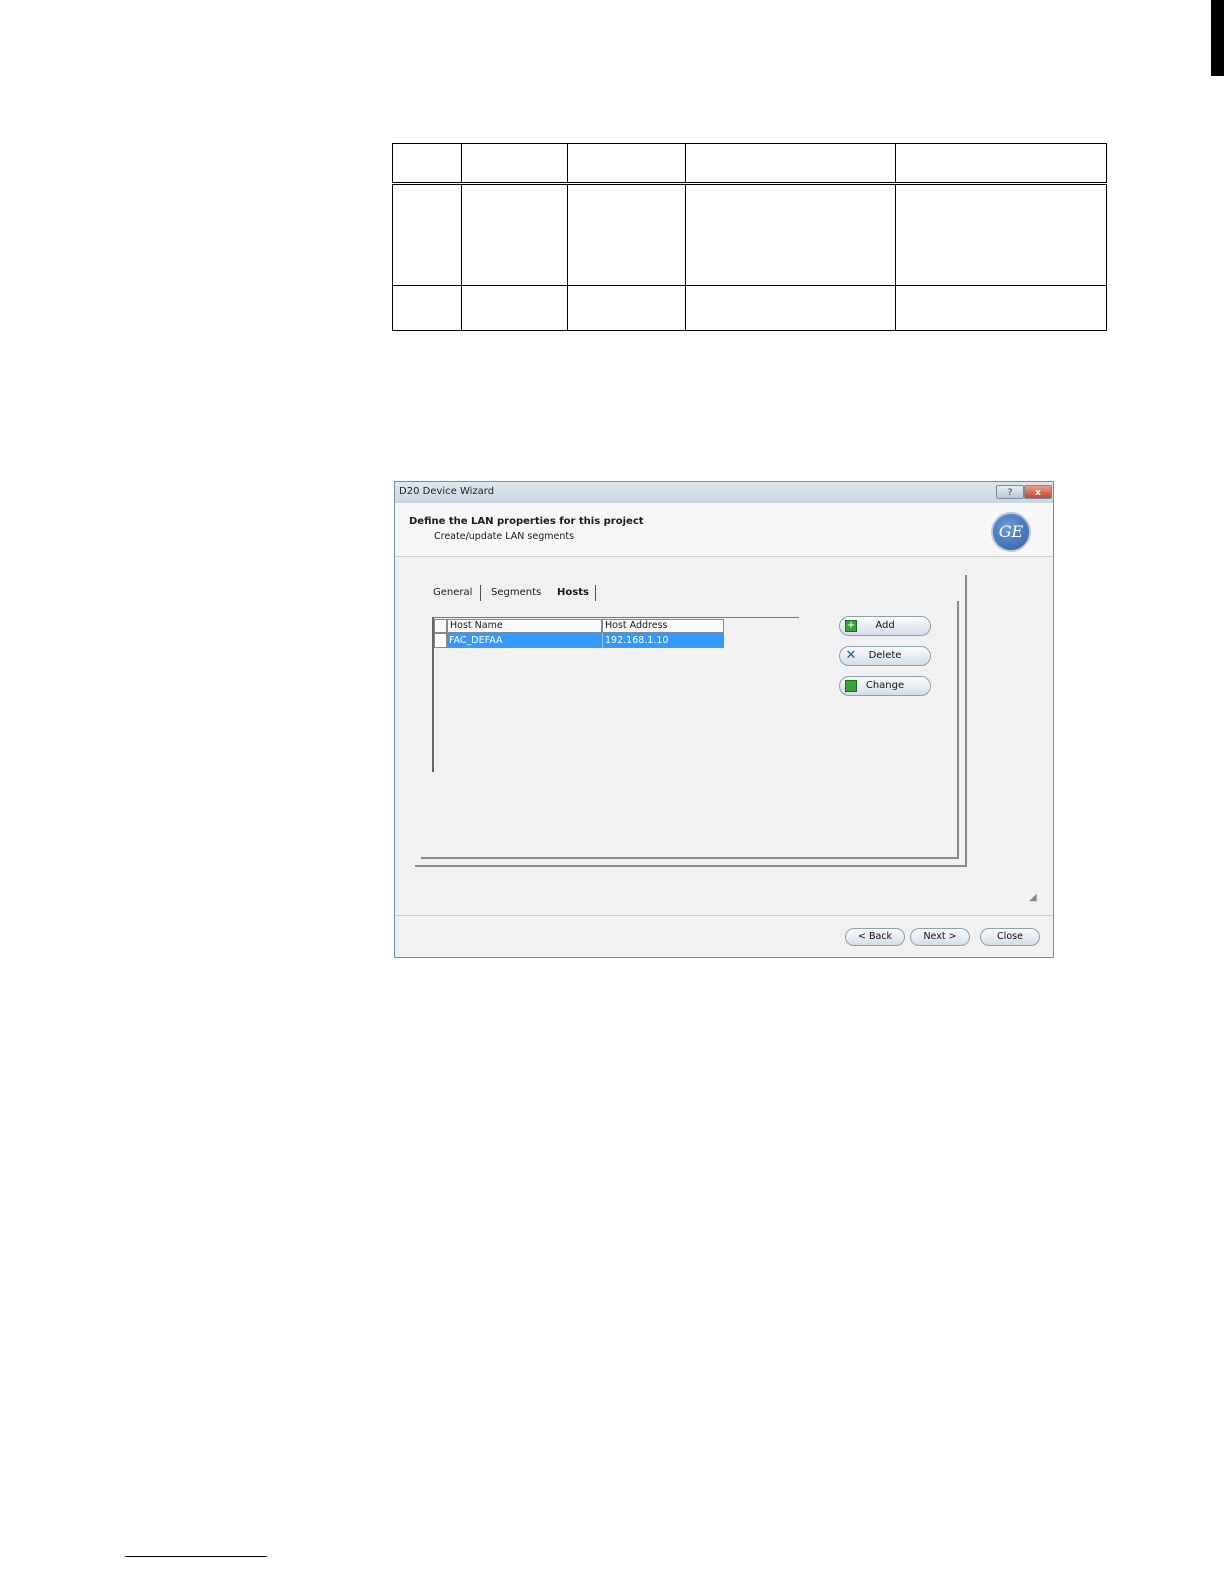 The height and width of the screenshot is (1584, 1224). I want to click on content-frame-bottom, so click(691, 866).